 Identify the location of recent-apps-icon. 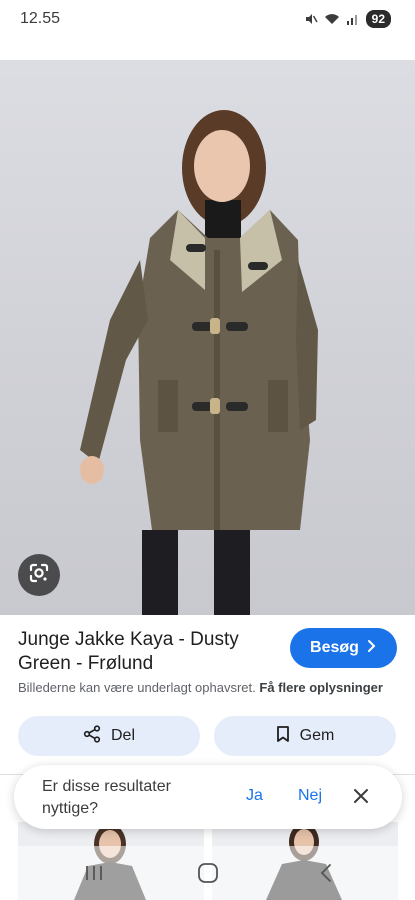
(94, 873).